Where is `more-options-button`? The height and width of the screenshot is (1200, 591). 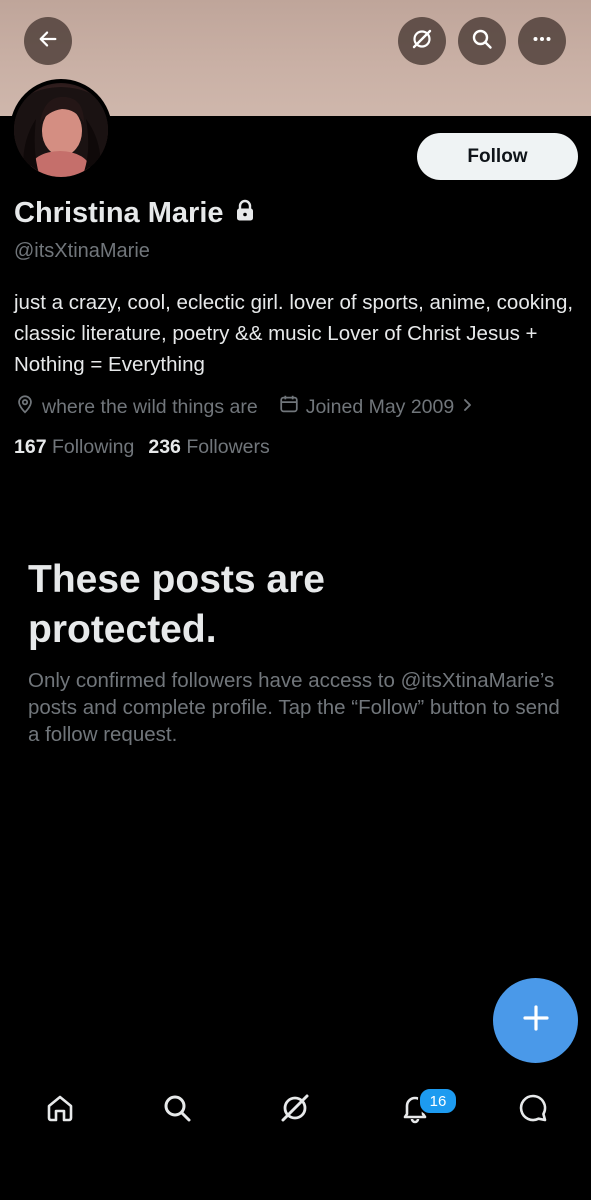
more-options-button is located at coordinates (542, 41).